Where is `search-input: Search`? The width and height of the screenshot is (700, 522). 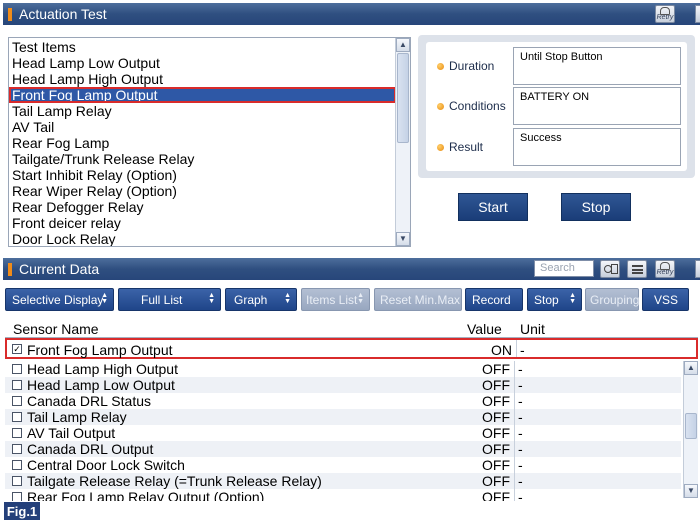 search-input: Search is located at coordinates (564, 268).